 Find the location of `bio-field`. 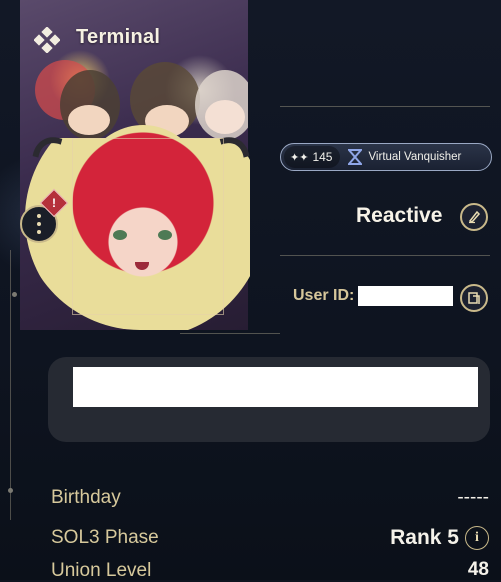

bio-field is located at coordinates (275, 387).